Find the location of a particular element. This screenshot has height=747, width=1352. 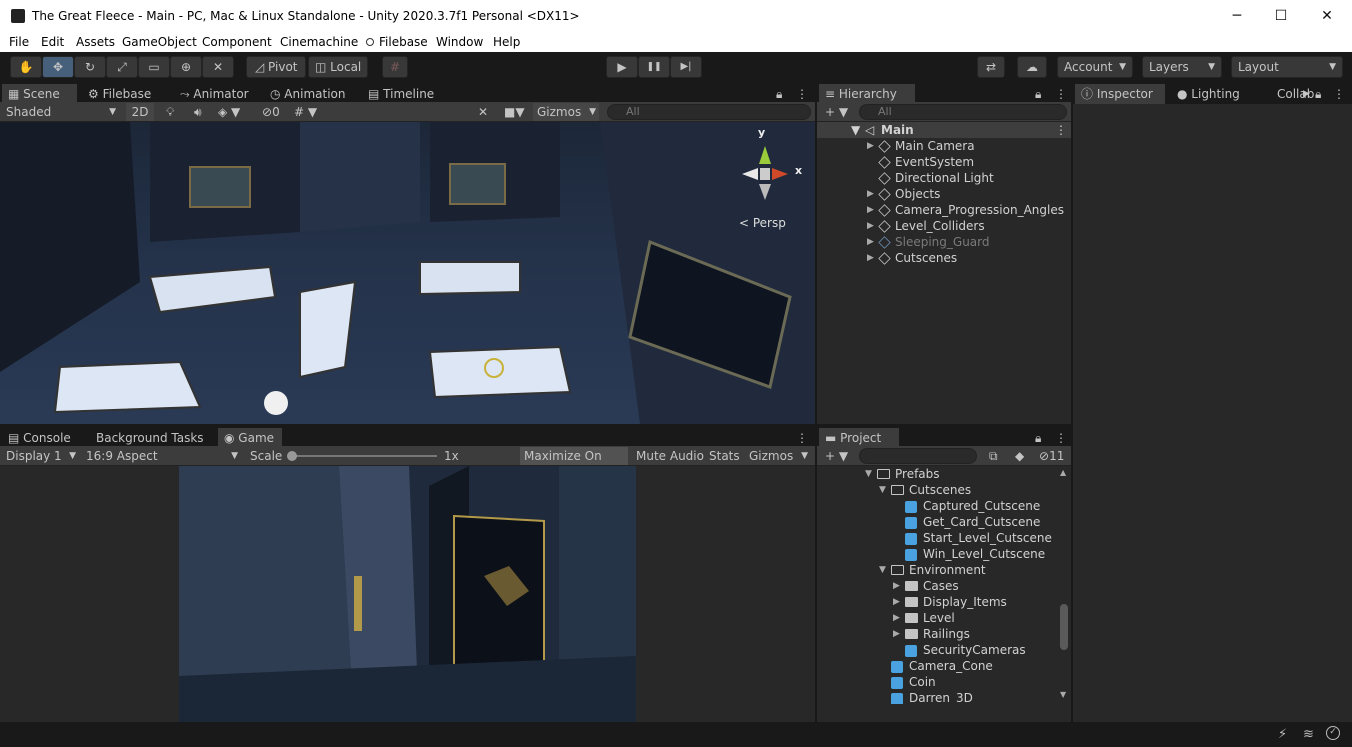

project-item: Start_Level_Cutscene is located at coordinates (937, 538).